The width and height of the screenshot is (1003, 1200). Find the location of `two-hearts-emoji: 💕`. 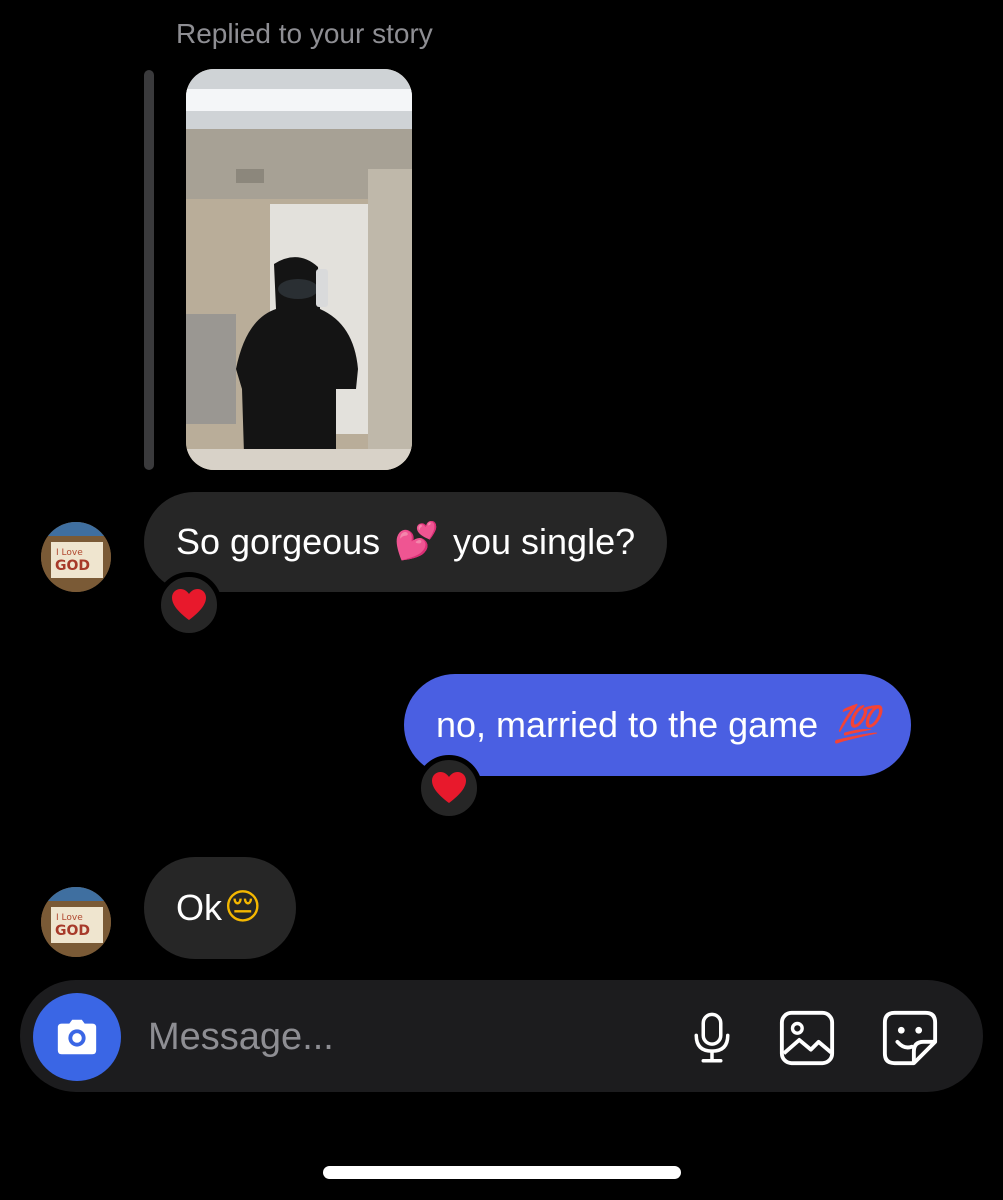

two-hearts-emoji: 💕 is located at coordinates (416, 541).